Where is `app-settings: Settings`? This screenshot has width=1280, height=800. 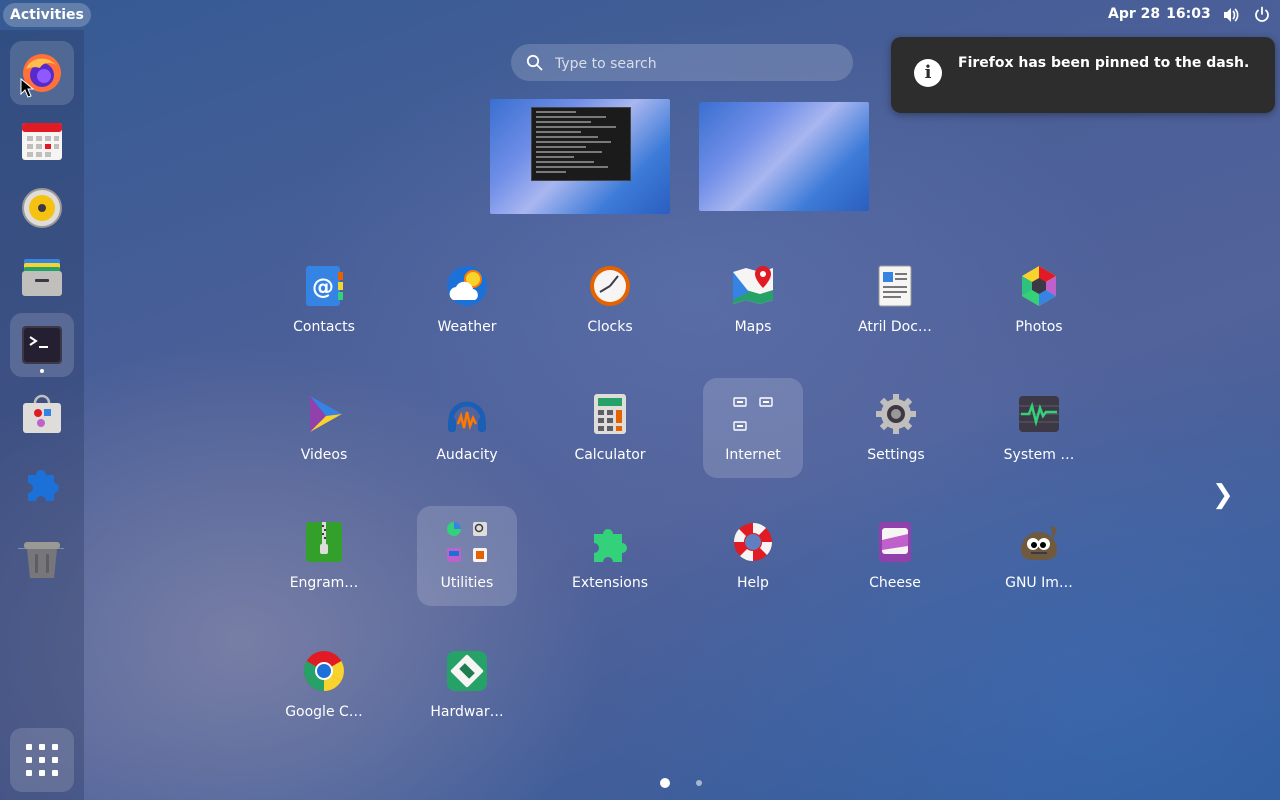 app-settings: Settings is located at coordinates (896, 428).